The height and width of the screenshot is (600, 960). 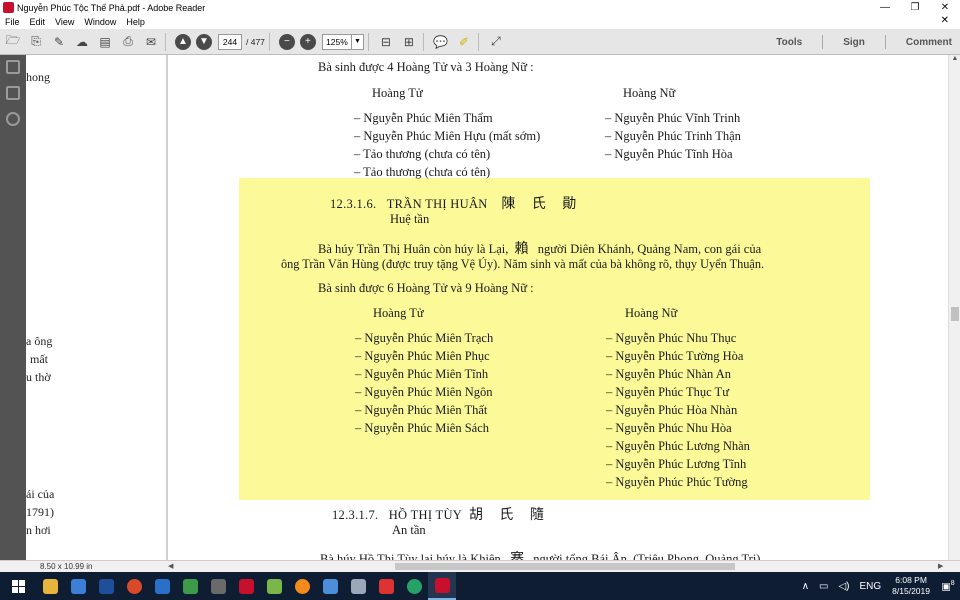 I want to click on page-total: / 477, so click(x=255, y=41).